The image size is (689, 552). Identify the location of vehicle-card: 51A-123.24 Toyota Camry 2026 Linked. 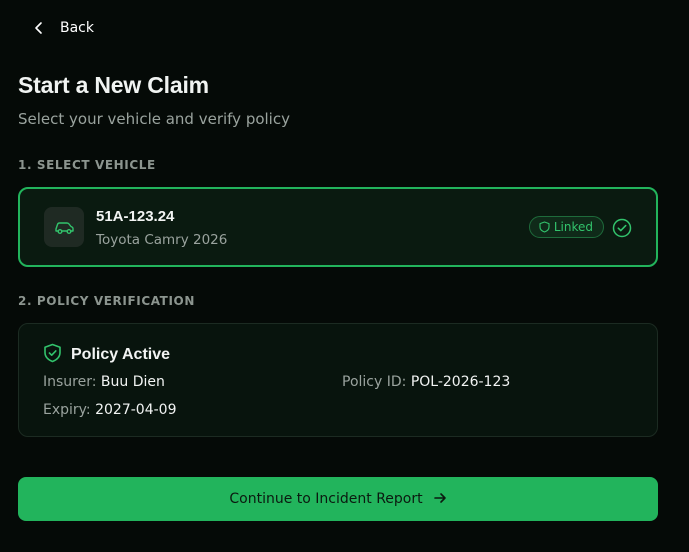
(338, 227).